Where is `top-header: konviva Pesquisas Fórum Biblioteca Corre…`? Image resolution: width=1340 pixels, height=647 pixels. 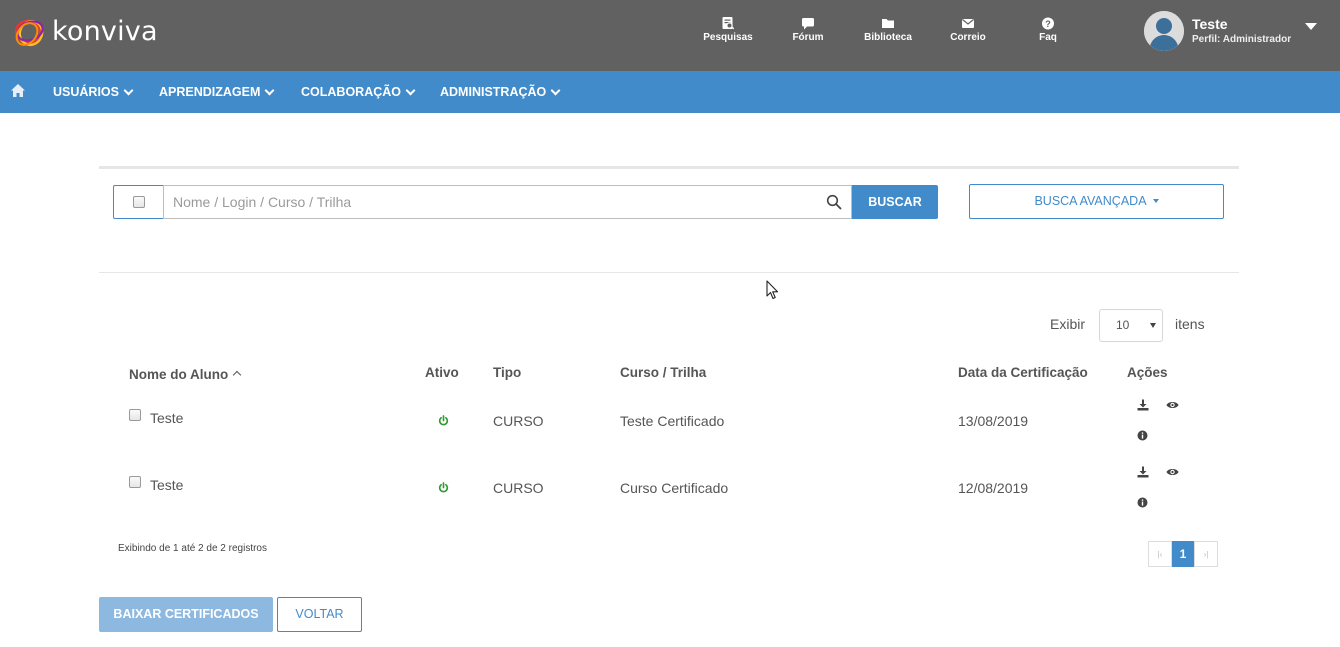
top-header: konviva Pesquisas Fórum Biblioteca Corre… is located at coordinates (670, 35).